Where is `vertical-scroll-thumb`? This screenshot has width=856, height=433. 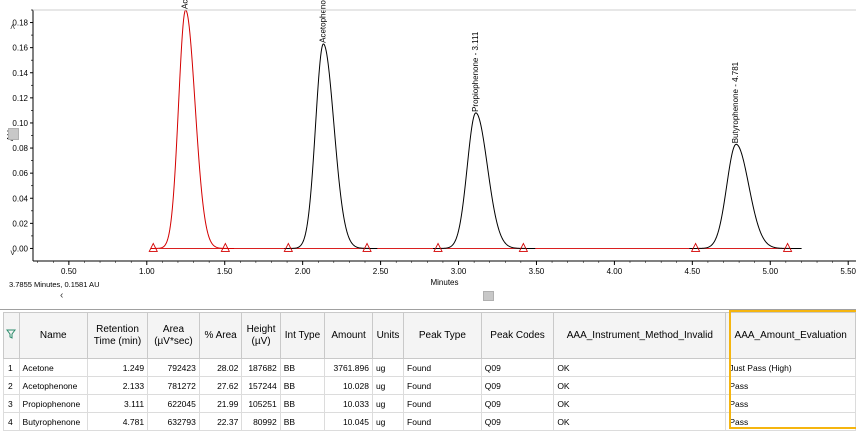 vertical-scroll-thumb is located at coordinates (13, 134).